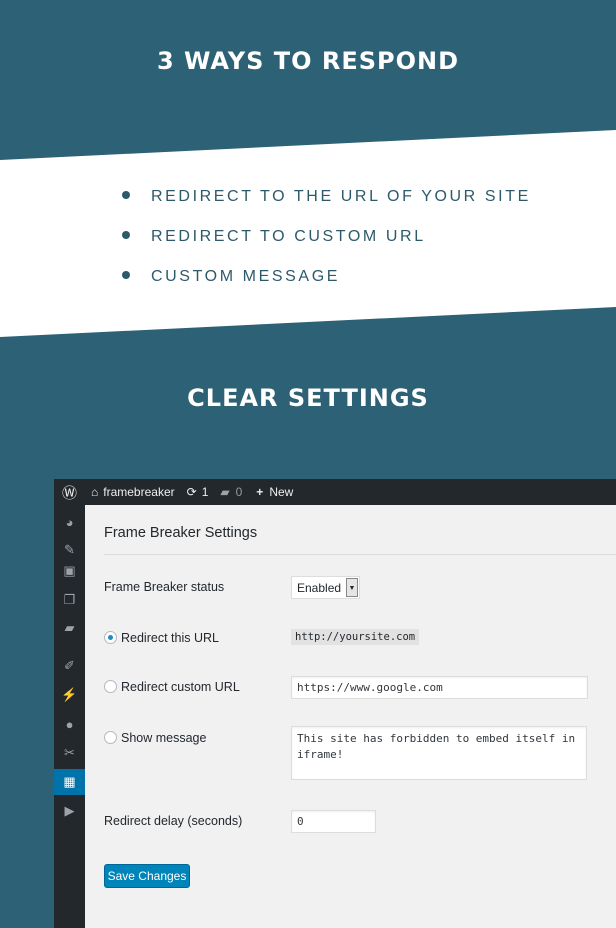 Image resolution: width=616 pixels, height=928 pixels. Describe the element at coordinates (260, 492) in the screenshot. I see `plus-icon: +` at that location.